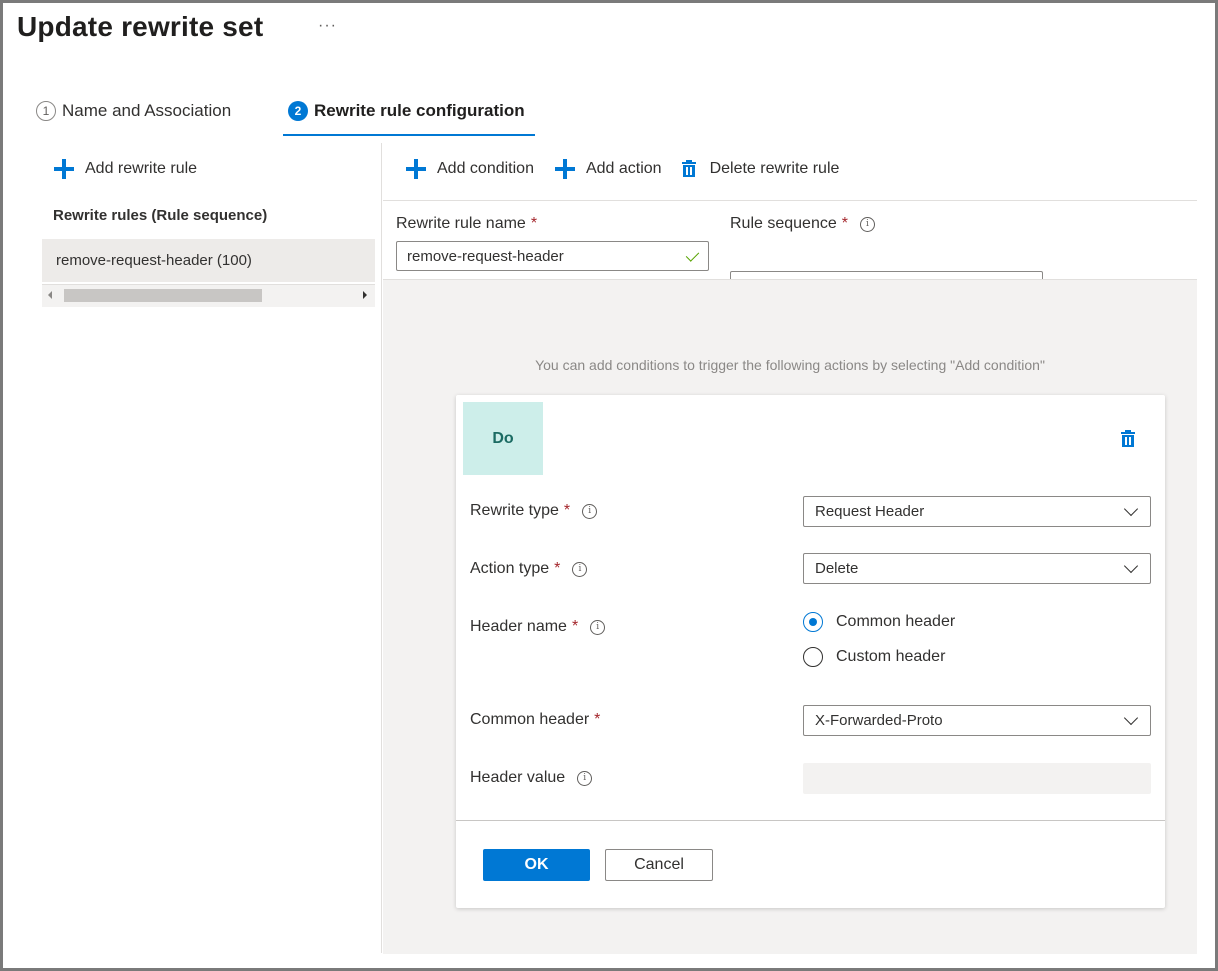  I want to click on rewrite-rule-name-label: Rewrite rule name *, so click(466, 224).